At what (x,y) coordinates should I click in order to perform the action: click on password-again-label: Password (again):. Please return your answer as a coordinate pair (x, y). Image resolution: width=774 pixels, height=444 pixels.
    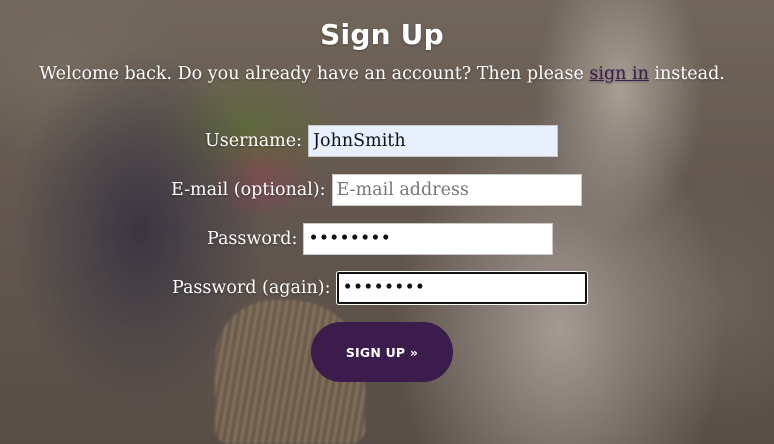
    Looking at the image, I should click on (251, 288).